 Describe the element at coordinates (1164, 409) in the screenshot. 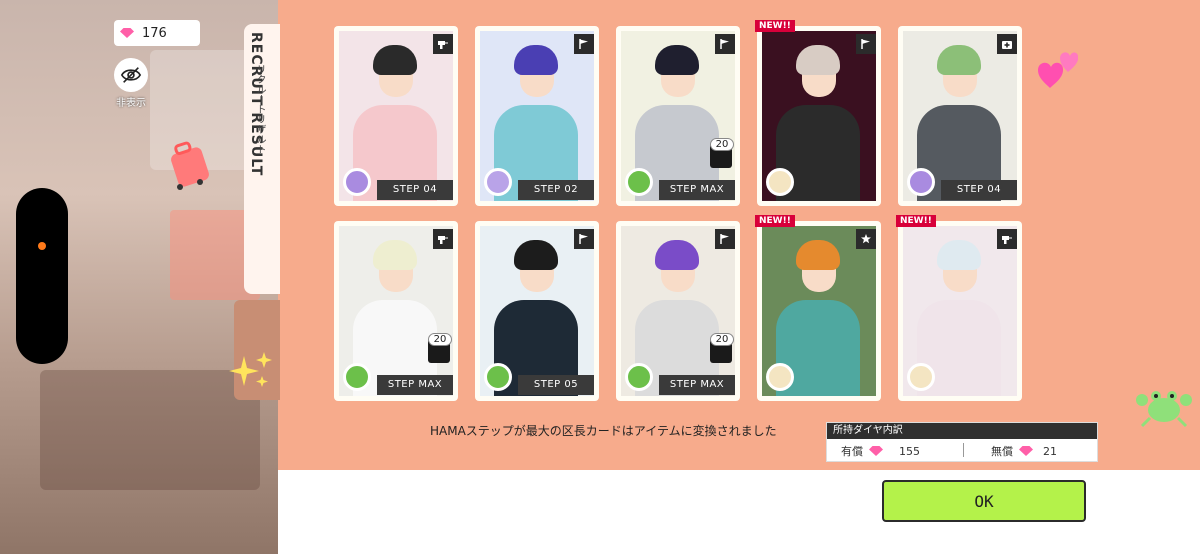

I see `crab-sticker-icon` at that location.